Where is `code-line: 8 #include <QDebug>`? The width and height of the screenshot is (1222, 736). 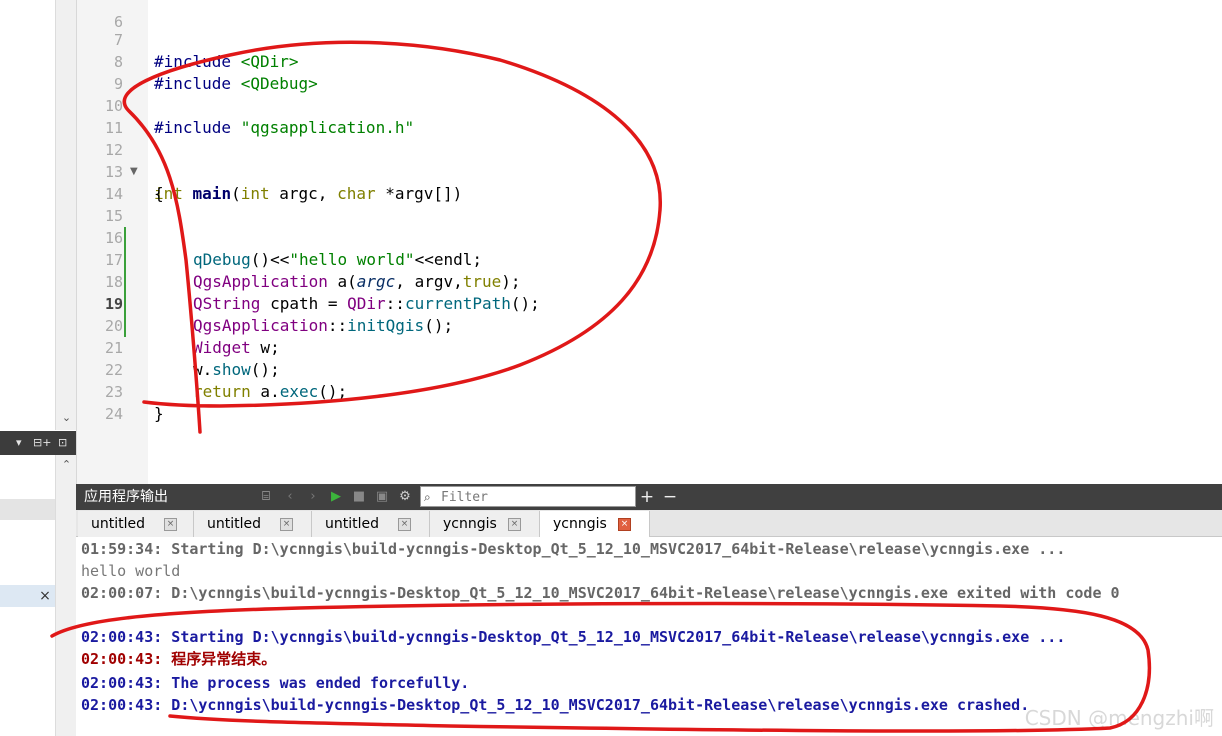 code-line: 8 #include <QDebug> is located at coordinates (649, 61).